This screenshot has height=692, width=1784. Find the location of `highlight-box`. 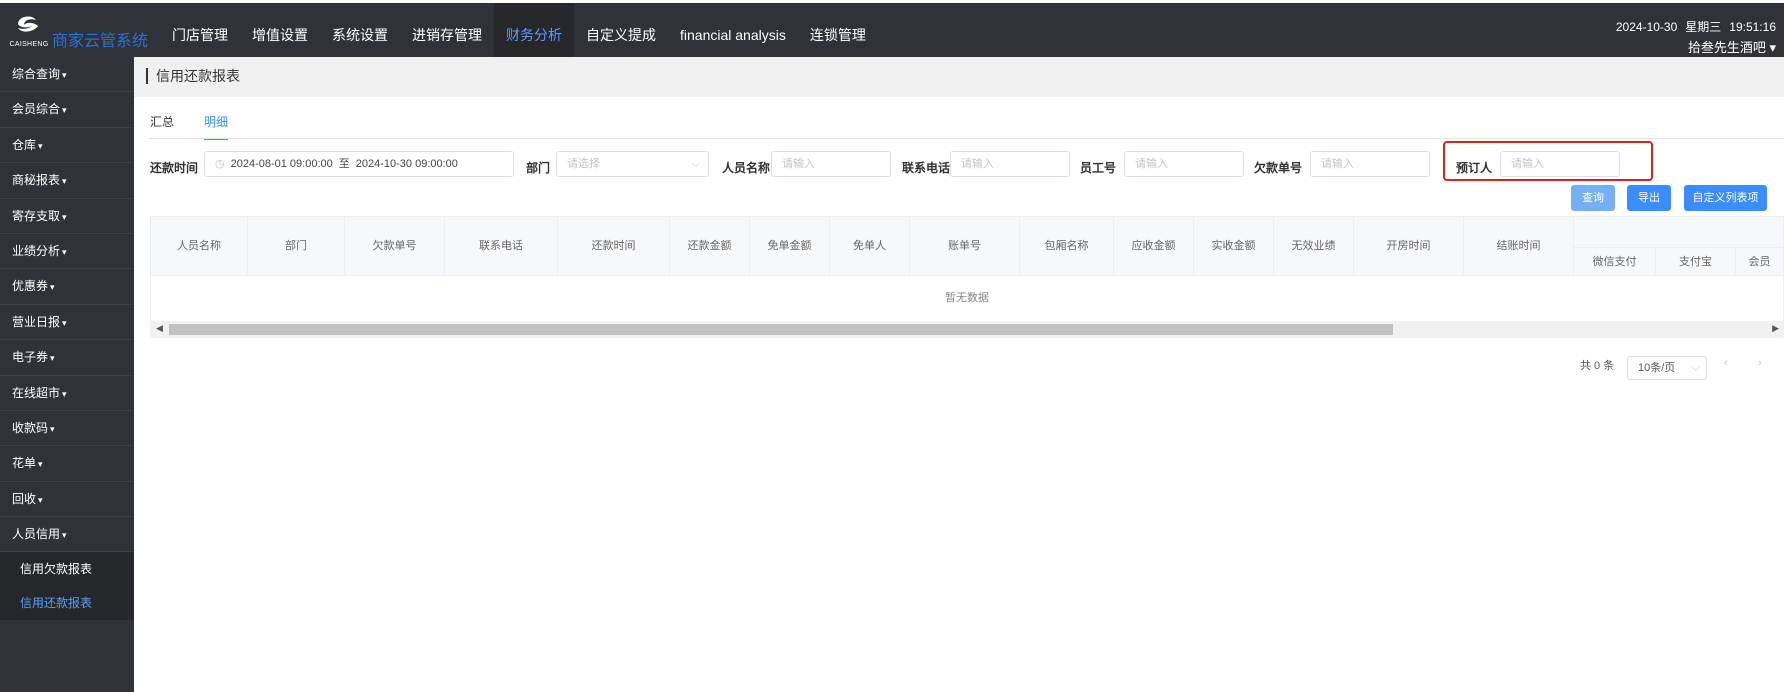

highlight-box is located at coordinates (1548, 161).